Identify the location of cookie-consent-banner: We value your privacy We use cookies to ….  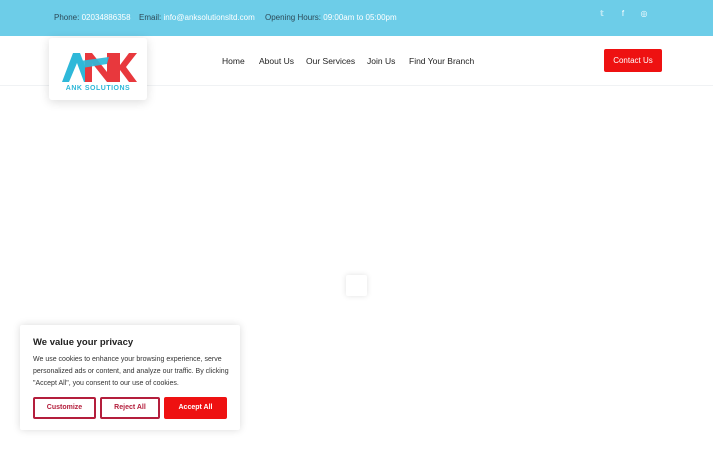
(130, 377).